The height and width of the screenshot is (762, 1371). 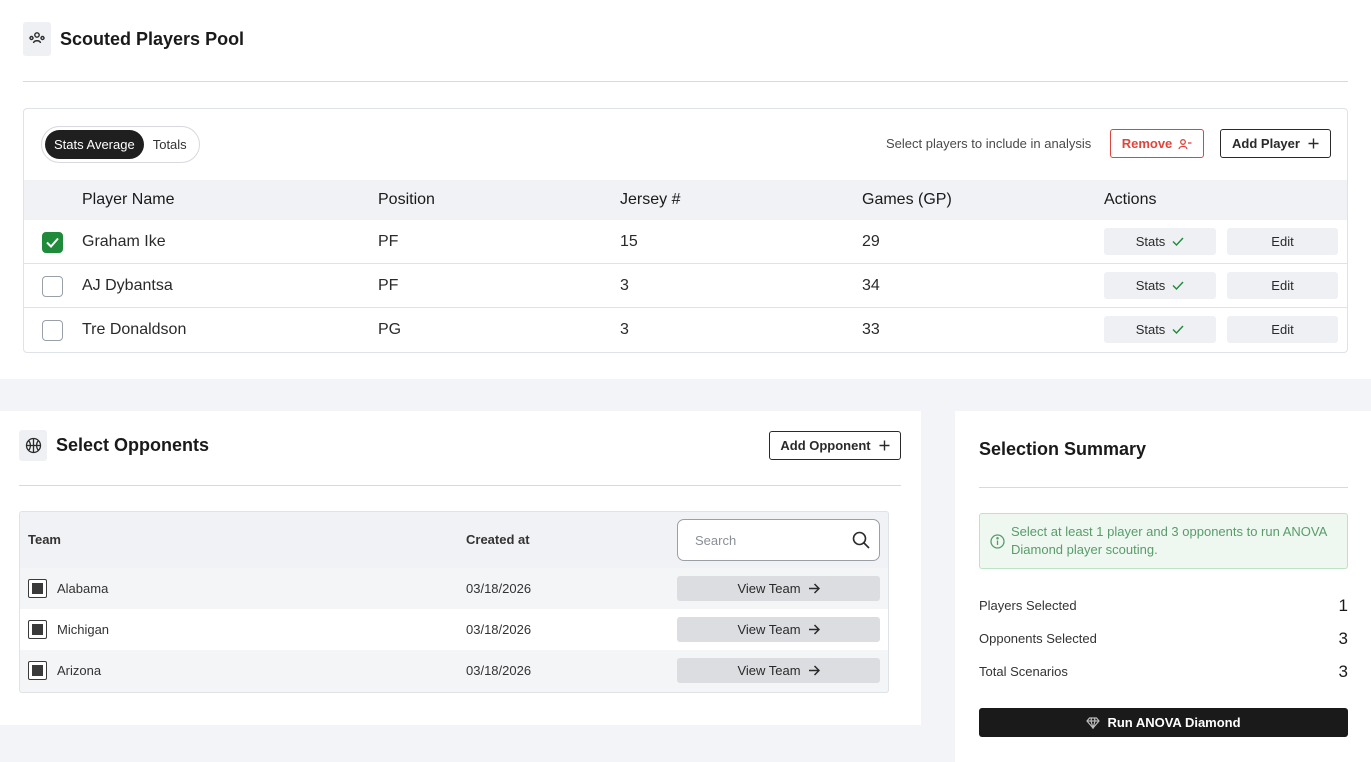 What do you see at coordinates (825, 445) in the screenshot?
I see `add-opponent-label: Add Opponent` at bounding box center [825, 445].